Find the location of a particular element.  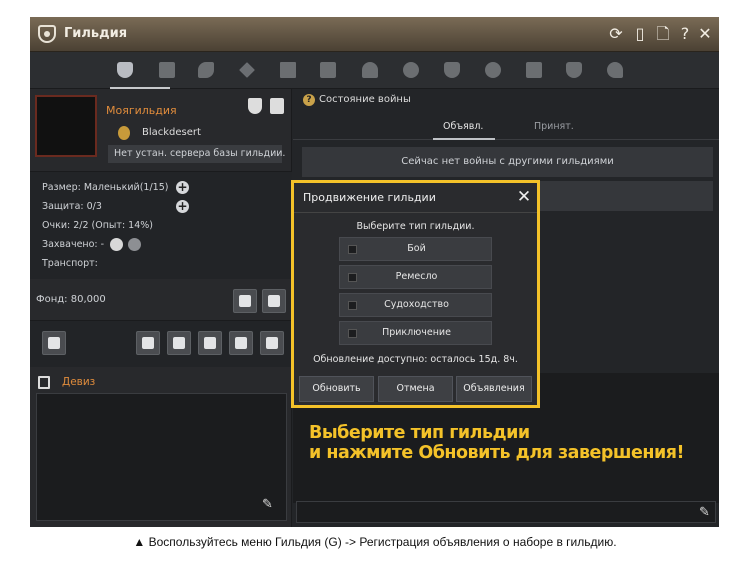

refresh-icon: ⟳ is located at coordinates (616, 34).